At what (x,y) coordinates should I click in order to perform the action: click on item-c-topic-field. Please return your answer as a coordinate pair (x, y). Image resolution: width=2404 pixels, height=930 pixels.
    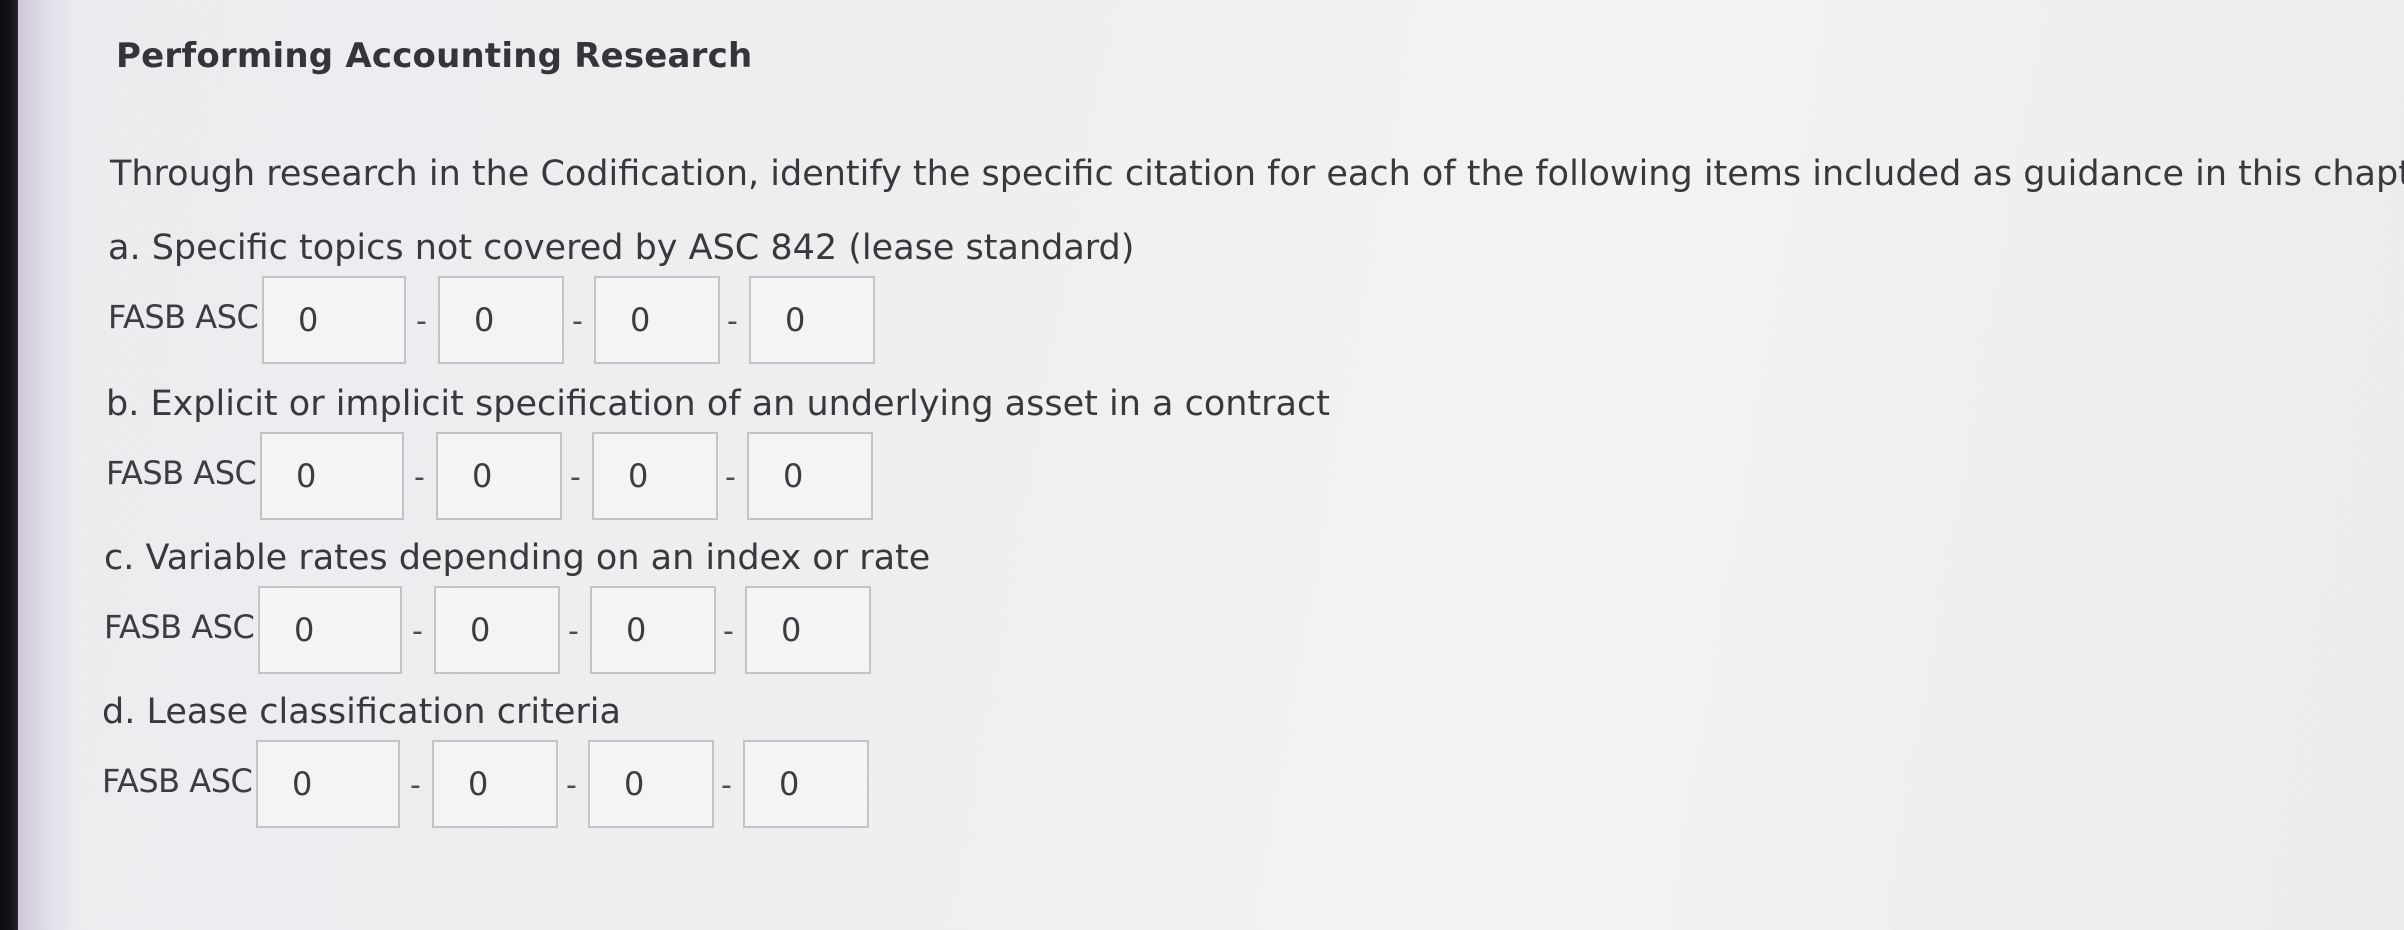
    Looking at the image, I should click on (330, 630).